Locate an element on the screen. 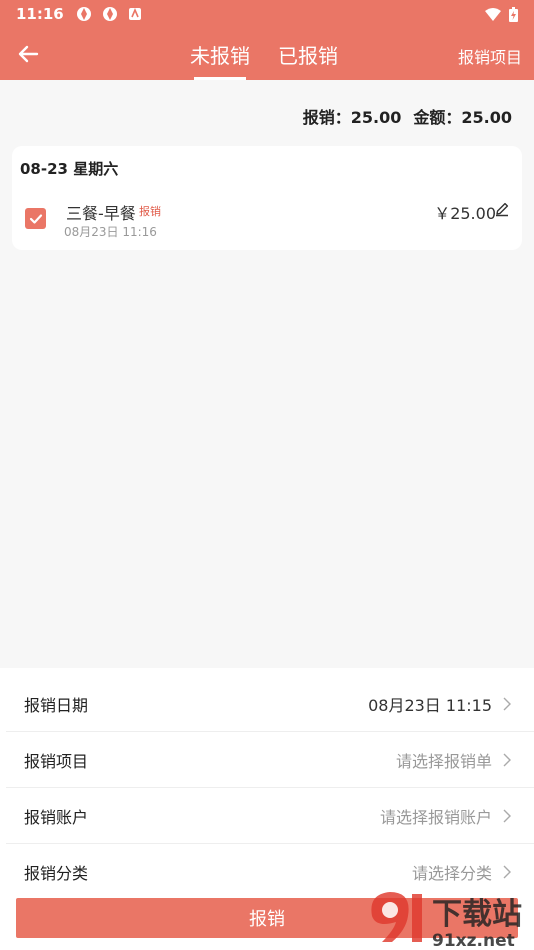 The height and width of the screenshot is (950, 534). battery-icon is located at coordinates (513, 14).